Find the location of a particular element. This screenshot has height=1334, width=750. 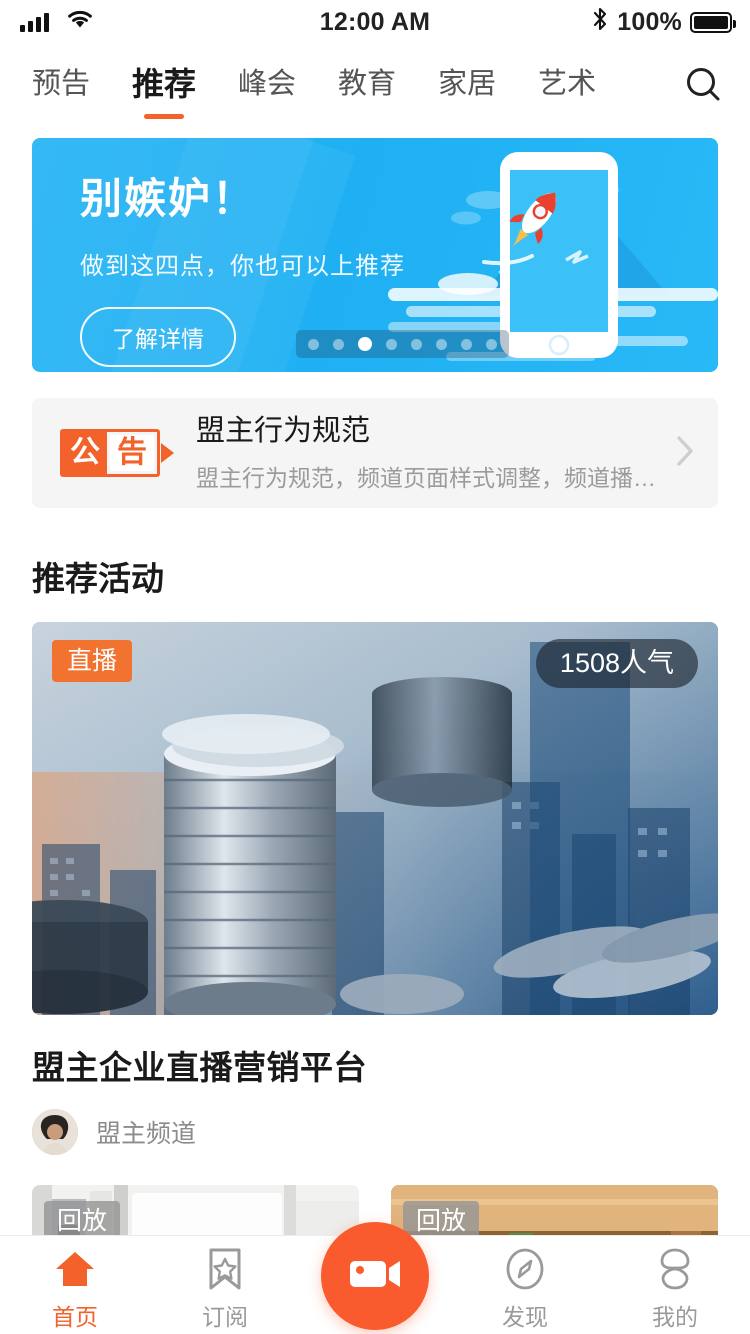

tab-label: 峰会 is located at coordinates (267, 83).